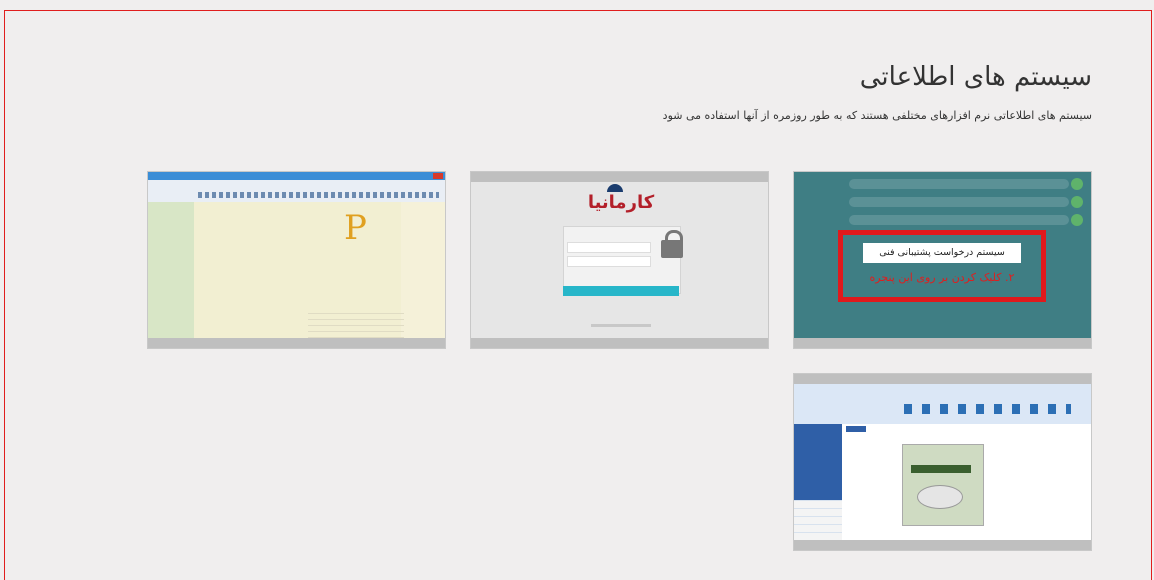 The image size is (1154, 580). I want to click on cd-icon, so click(940, 497).